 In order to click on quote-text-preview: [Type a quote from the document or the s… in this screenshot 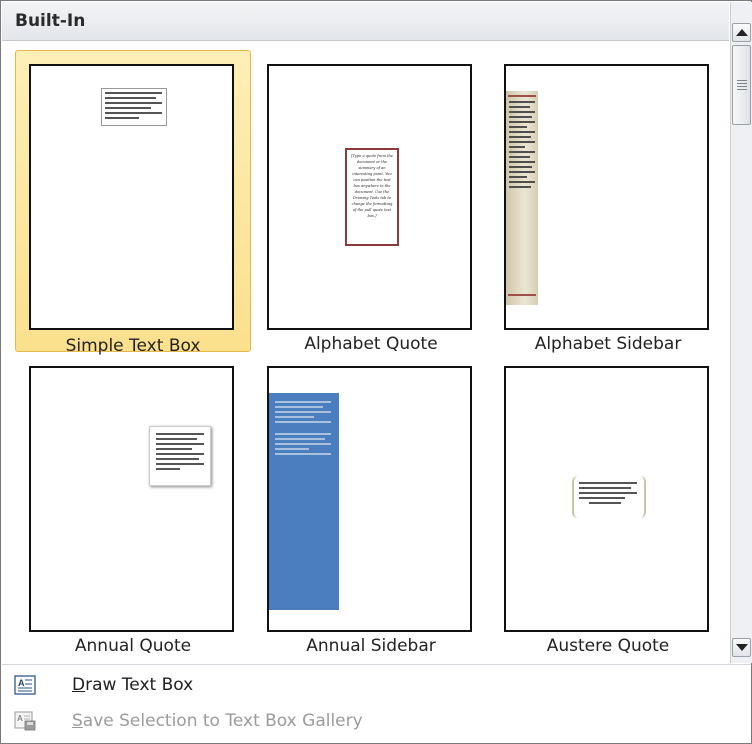, I will do `click(372, 186)`.